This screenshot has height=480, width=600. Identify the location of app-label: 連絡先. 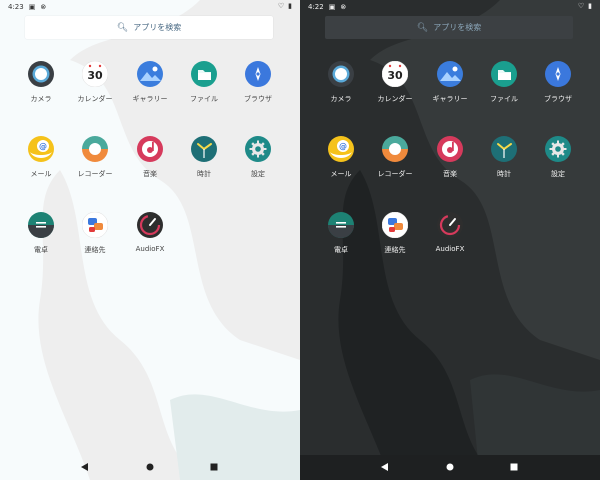
(95, 250).